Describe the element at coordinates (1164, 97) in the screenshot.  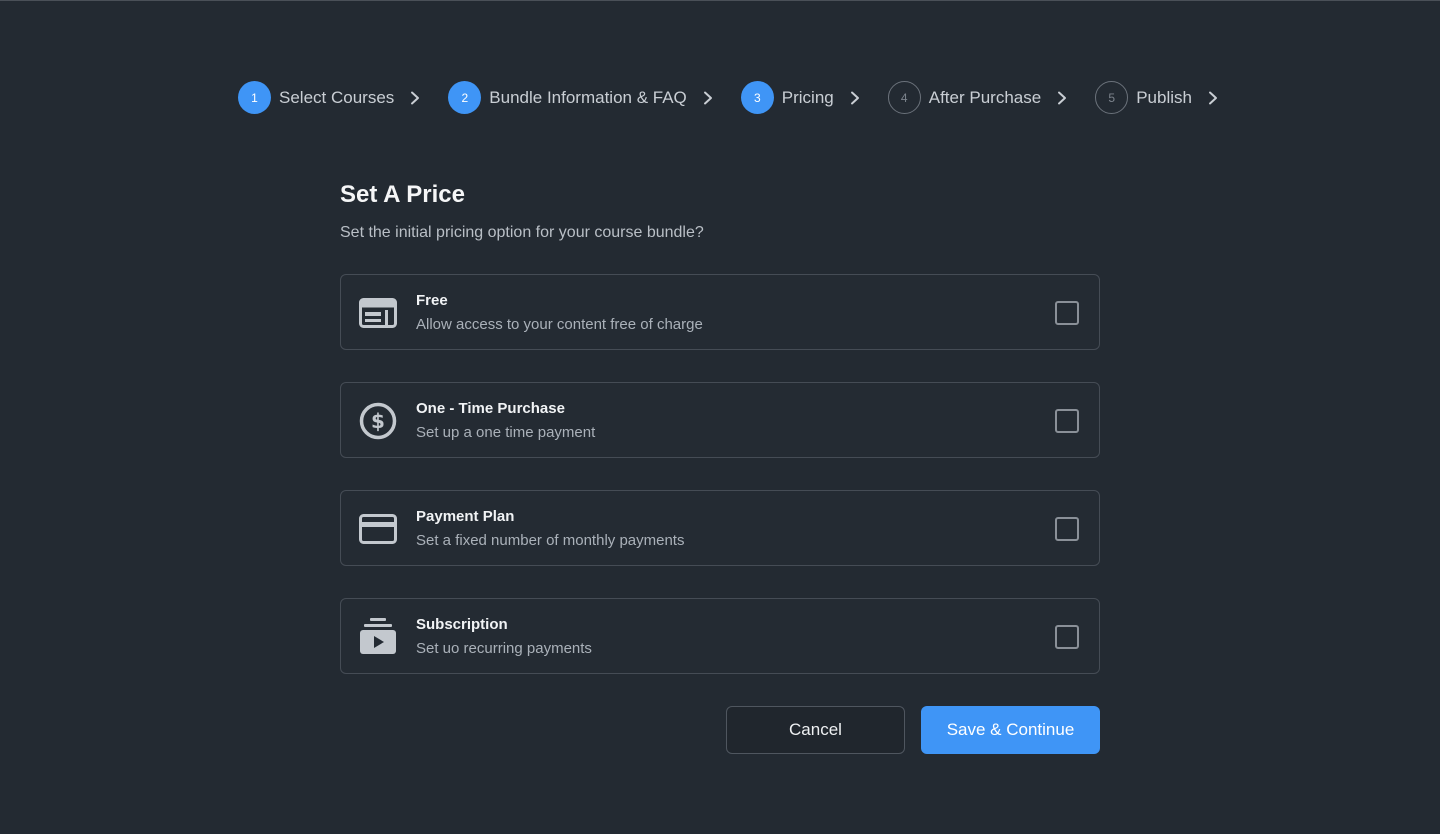
I see `step-label: Publish` at that location.